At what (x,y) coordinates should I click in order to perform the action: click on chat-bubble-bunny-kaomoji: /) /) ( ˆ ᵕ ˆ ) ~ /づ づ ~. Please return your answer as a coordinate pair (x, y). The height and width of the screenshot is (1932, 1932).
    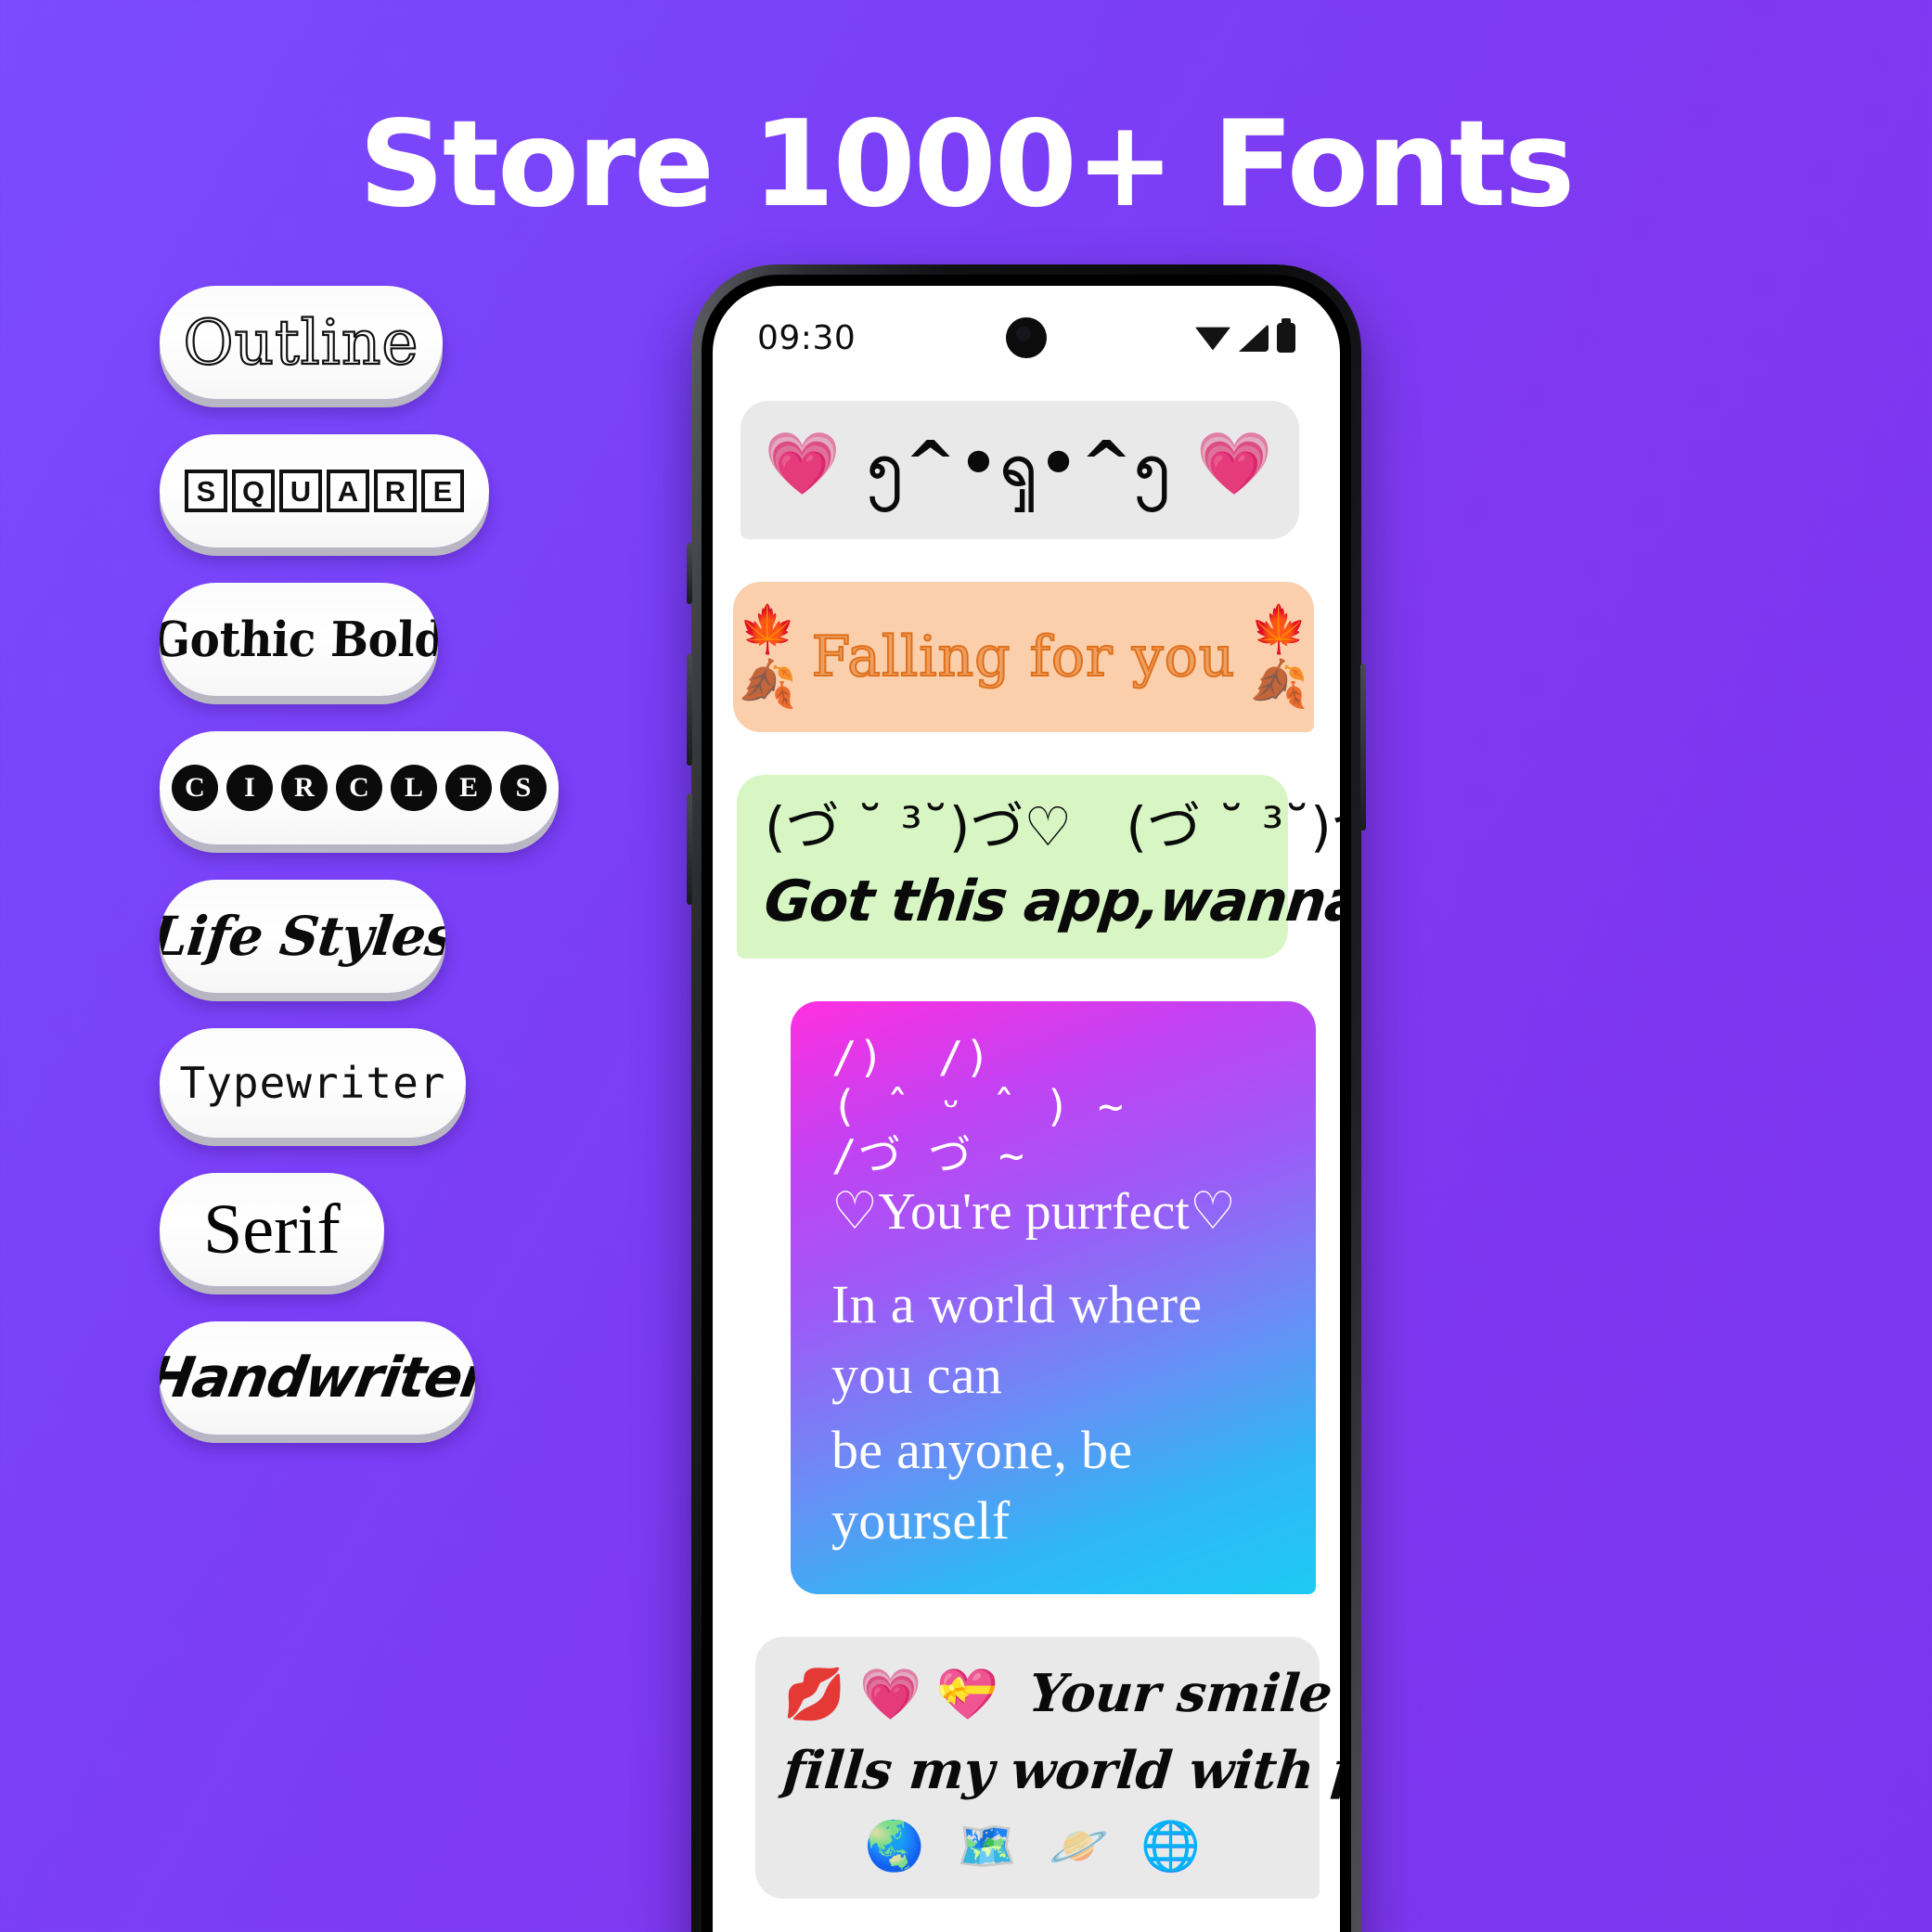
    Looking at the image, I should click on (978, 1106).